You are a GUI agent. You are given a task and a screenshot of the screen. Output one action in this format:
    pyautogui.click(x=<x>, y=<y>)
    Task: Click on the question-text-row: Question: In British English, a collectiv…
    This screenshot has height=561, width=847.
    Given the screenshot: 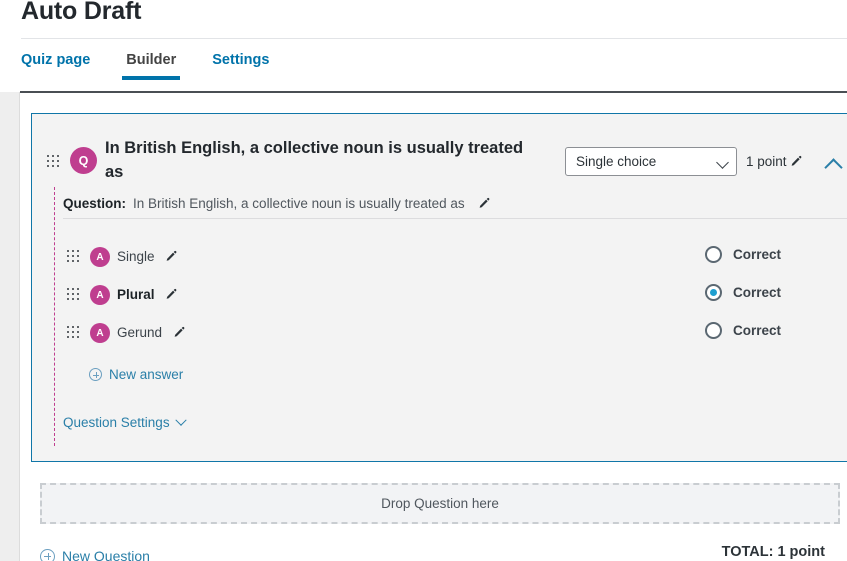 What is the action you would take?
    pyautogui.click(x=277, y=204)
    